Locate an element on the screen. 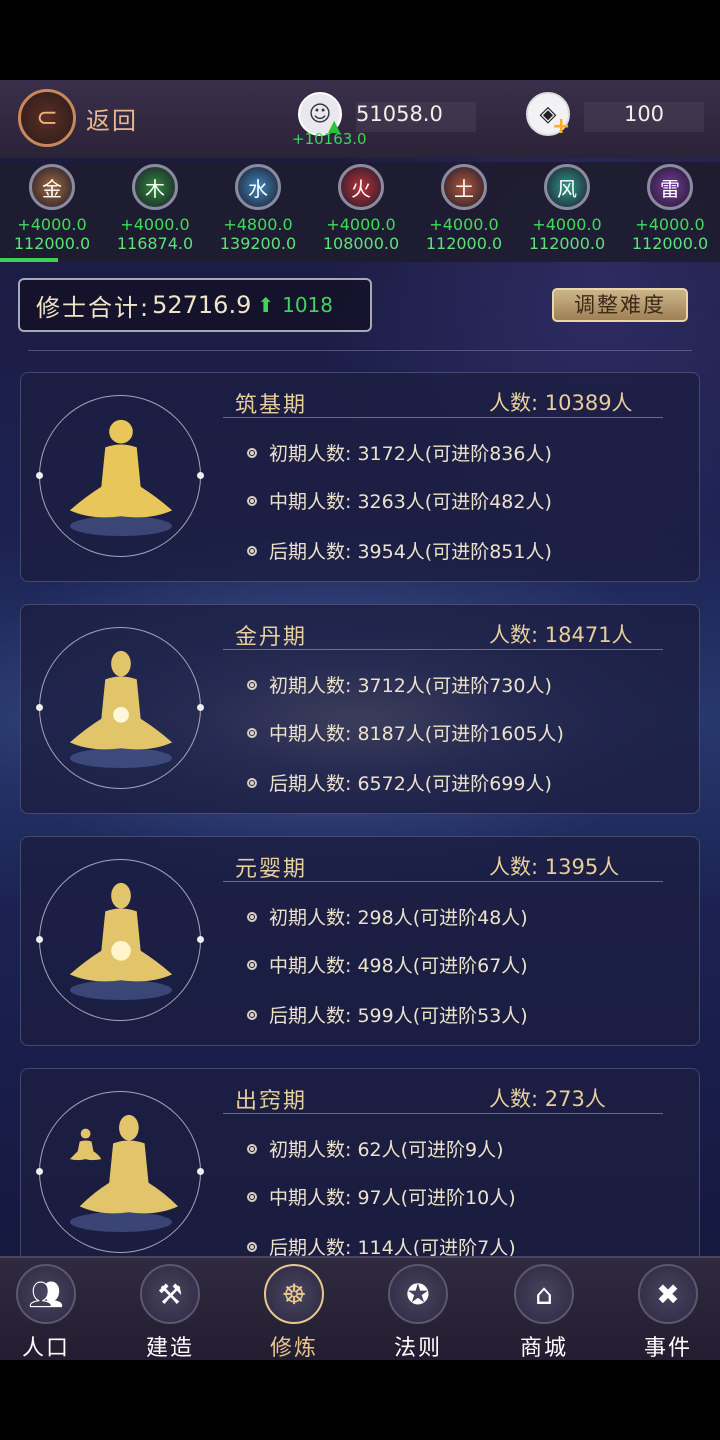 This screenshot has height=1440, width=720. stage-row: 中期人数: 498人(可进阶67人) is located at coordinates (387, 964).